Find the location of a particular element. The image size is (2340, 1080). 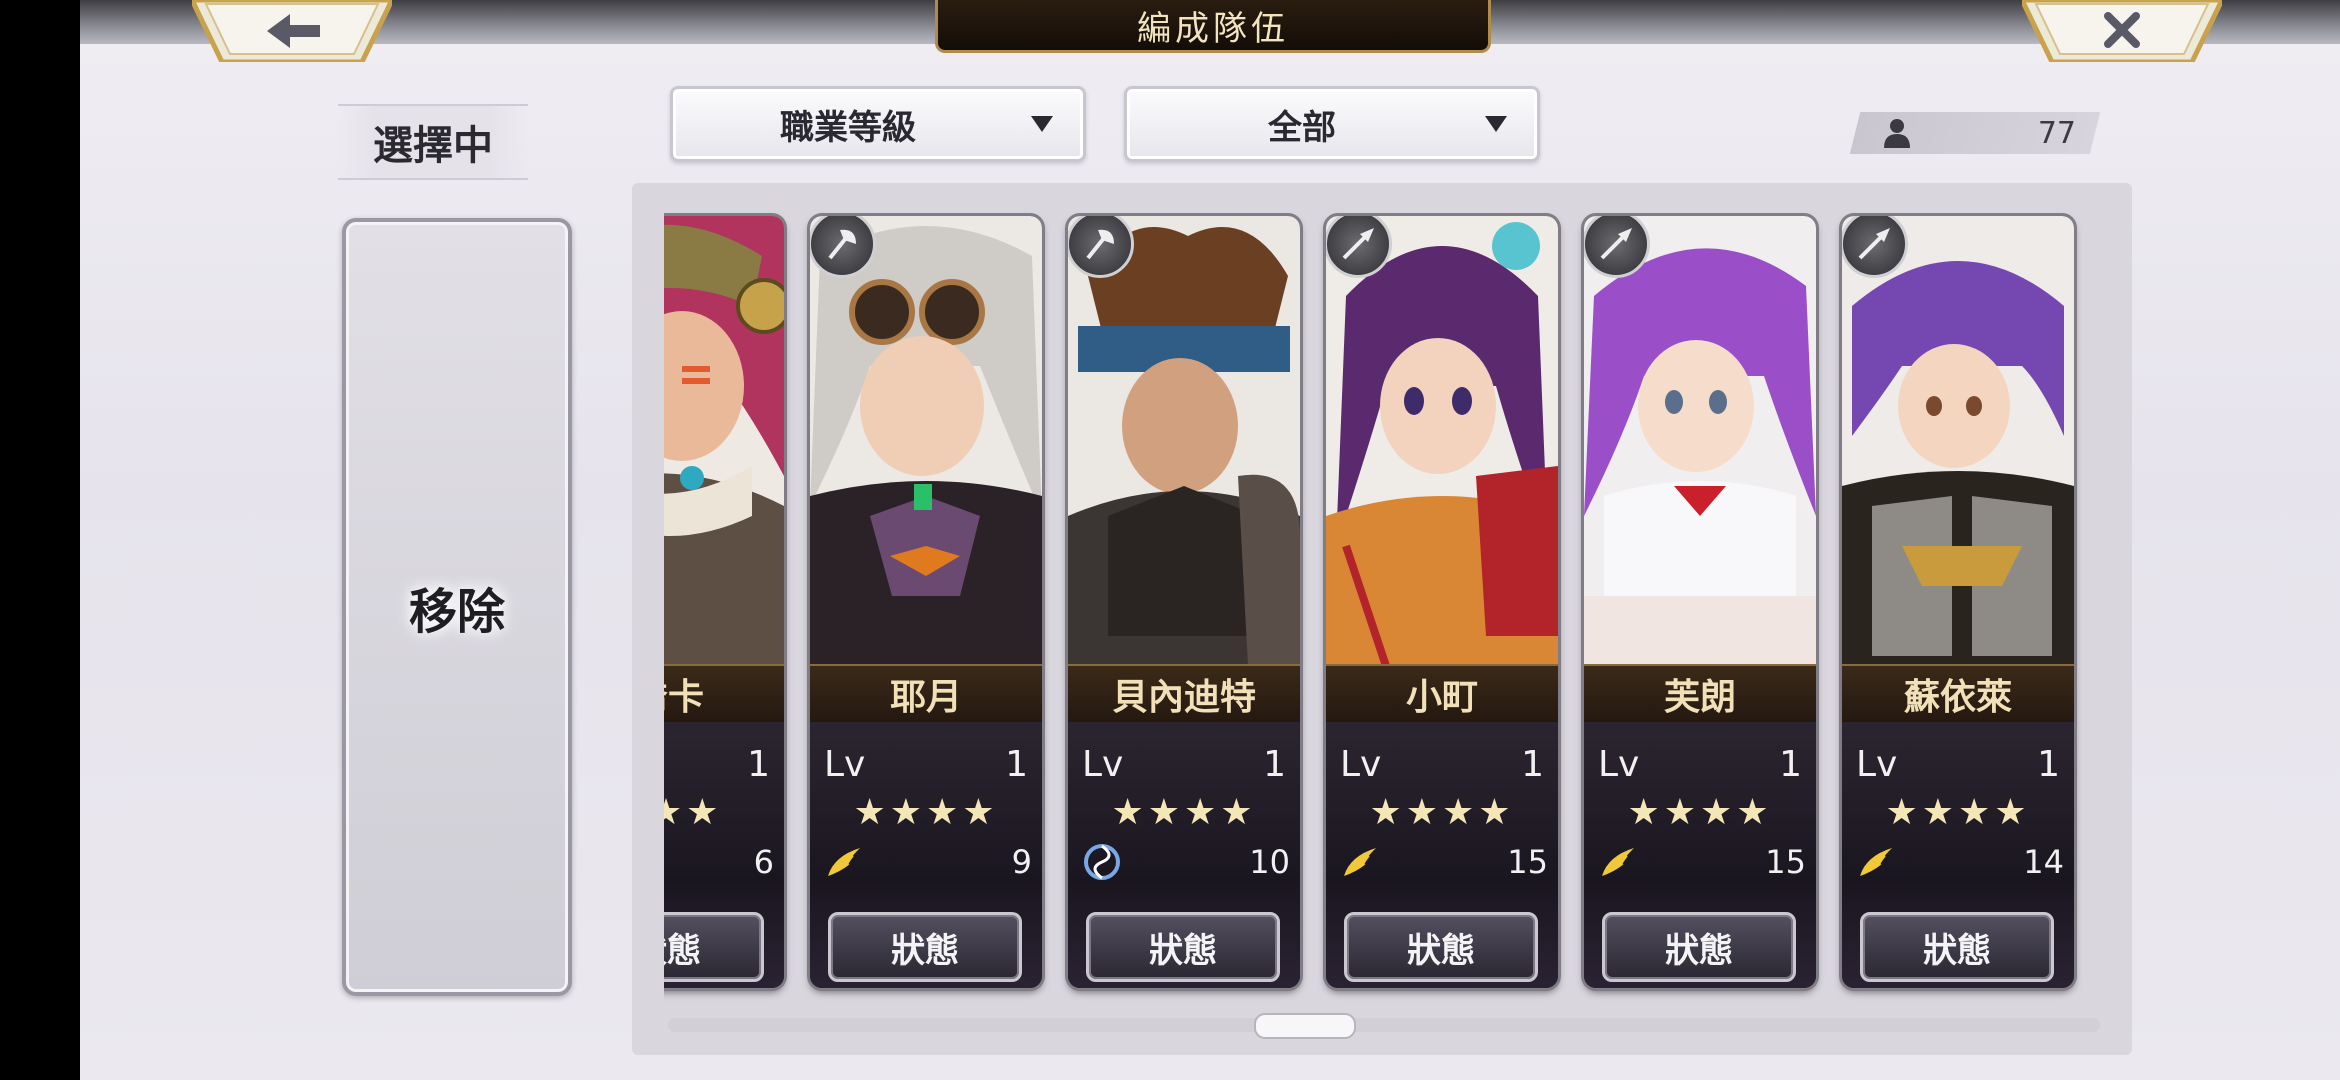

sort-dropdown: 職業等級 is located at coordinates (878, 124).